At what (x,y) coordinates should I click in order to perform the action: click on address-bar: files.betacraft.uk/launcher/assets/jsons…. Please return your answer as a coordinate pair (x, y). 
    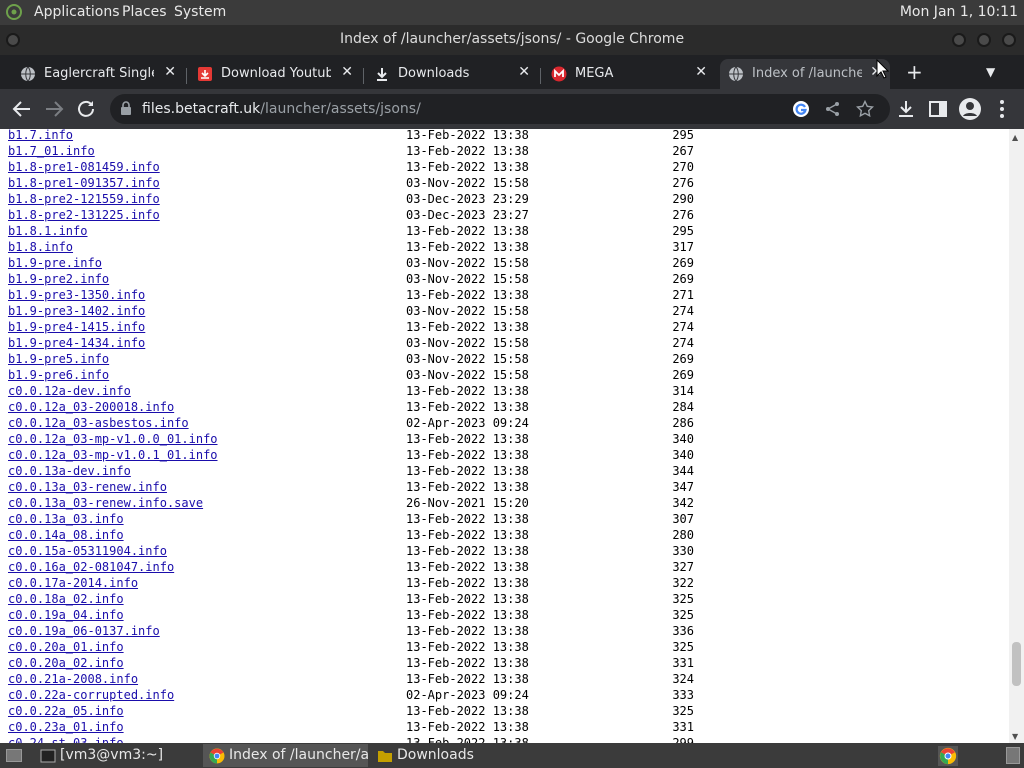
    Looking at the image, I should click on (500, 109).